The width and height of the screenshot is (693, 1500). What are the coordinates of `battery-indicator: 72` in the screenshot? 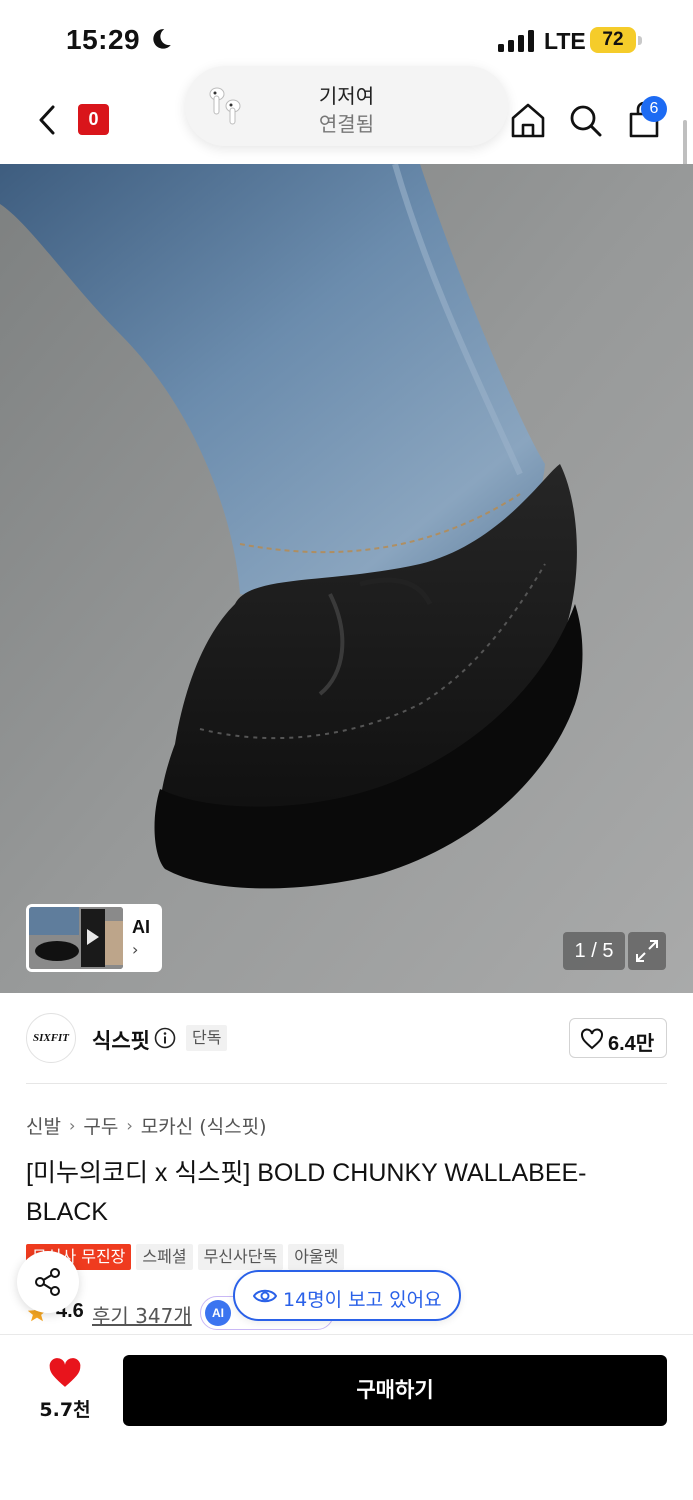 It's located at (613, 40).